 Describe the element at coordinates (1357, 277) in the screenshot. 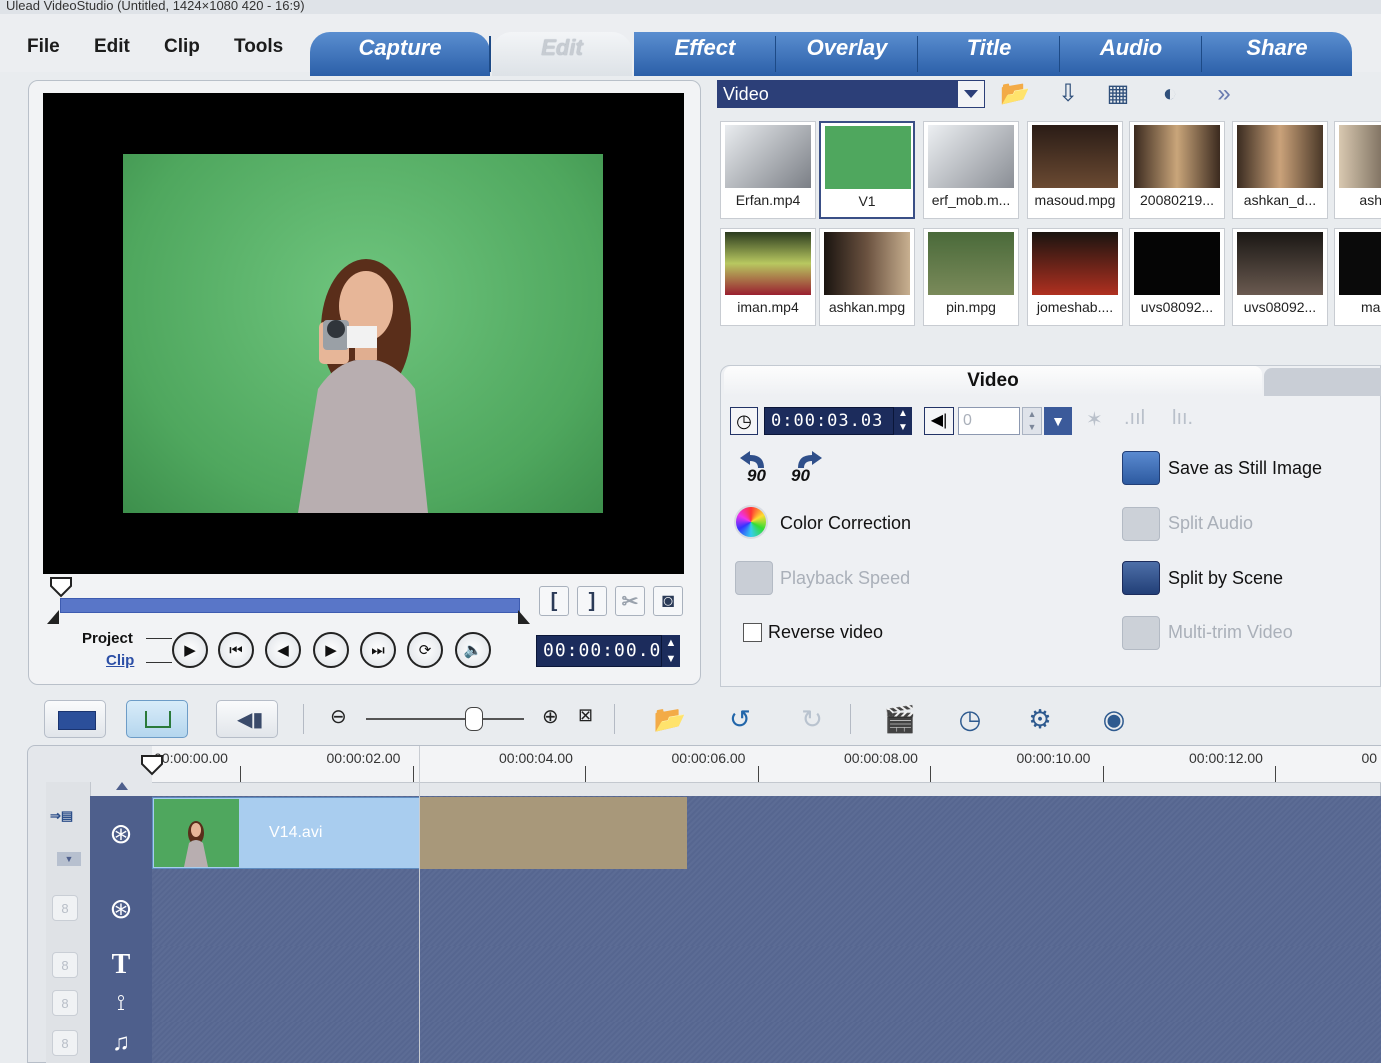

I see `library-thumbnail: manso` at that location.